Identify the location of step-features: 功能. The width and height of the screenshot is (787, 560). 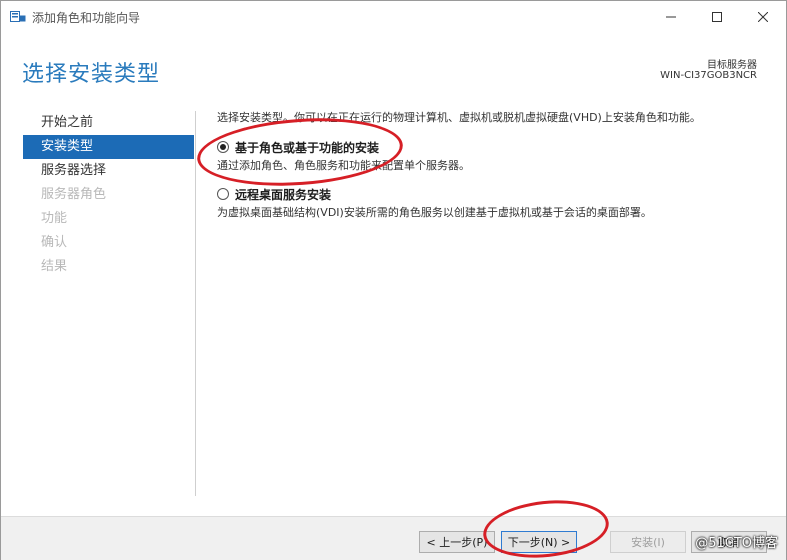
(54, 218).